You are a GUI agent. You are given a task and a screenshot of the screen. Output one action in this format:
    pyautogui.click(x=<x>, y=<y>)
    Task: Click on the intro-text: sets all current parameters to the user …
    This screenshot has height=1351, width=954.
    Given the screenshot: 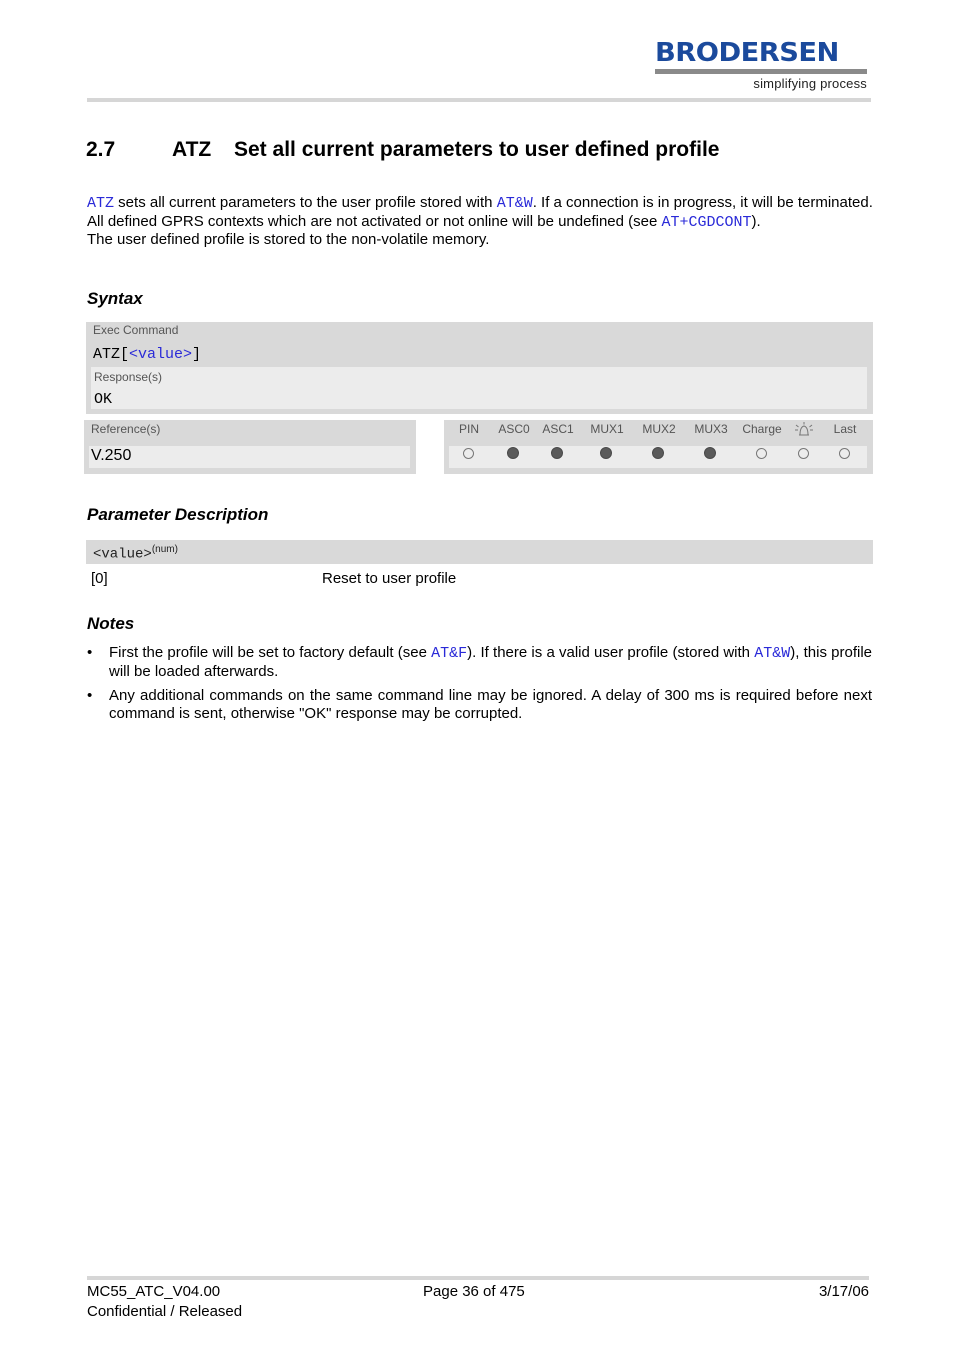 What is the action you would take?
    pyautogui.click(x=305, y=202)
    